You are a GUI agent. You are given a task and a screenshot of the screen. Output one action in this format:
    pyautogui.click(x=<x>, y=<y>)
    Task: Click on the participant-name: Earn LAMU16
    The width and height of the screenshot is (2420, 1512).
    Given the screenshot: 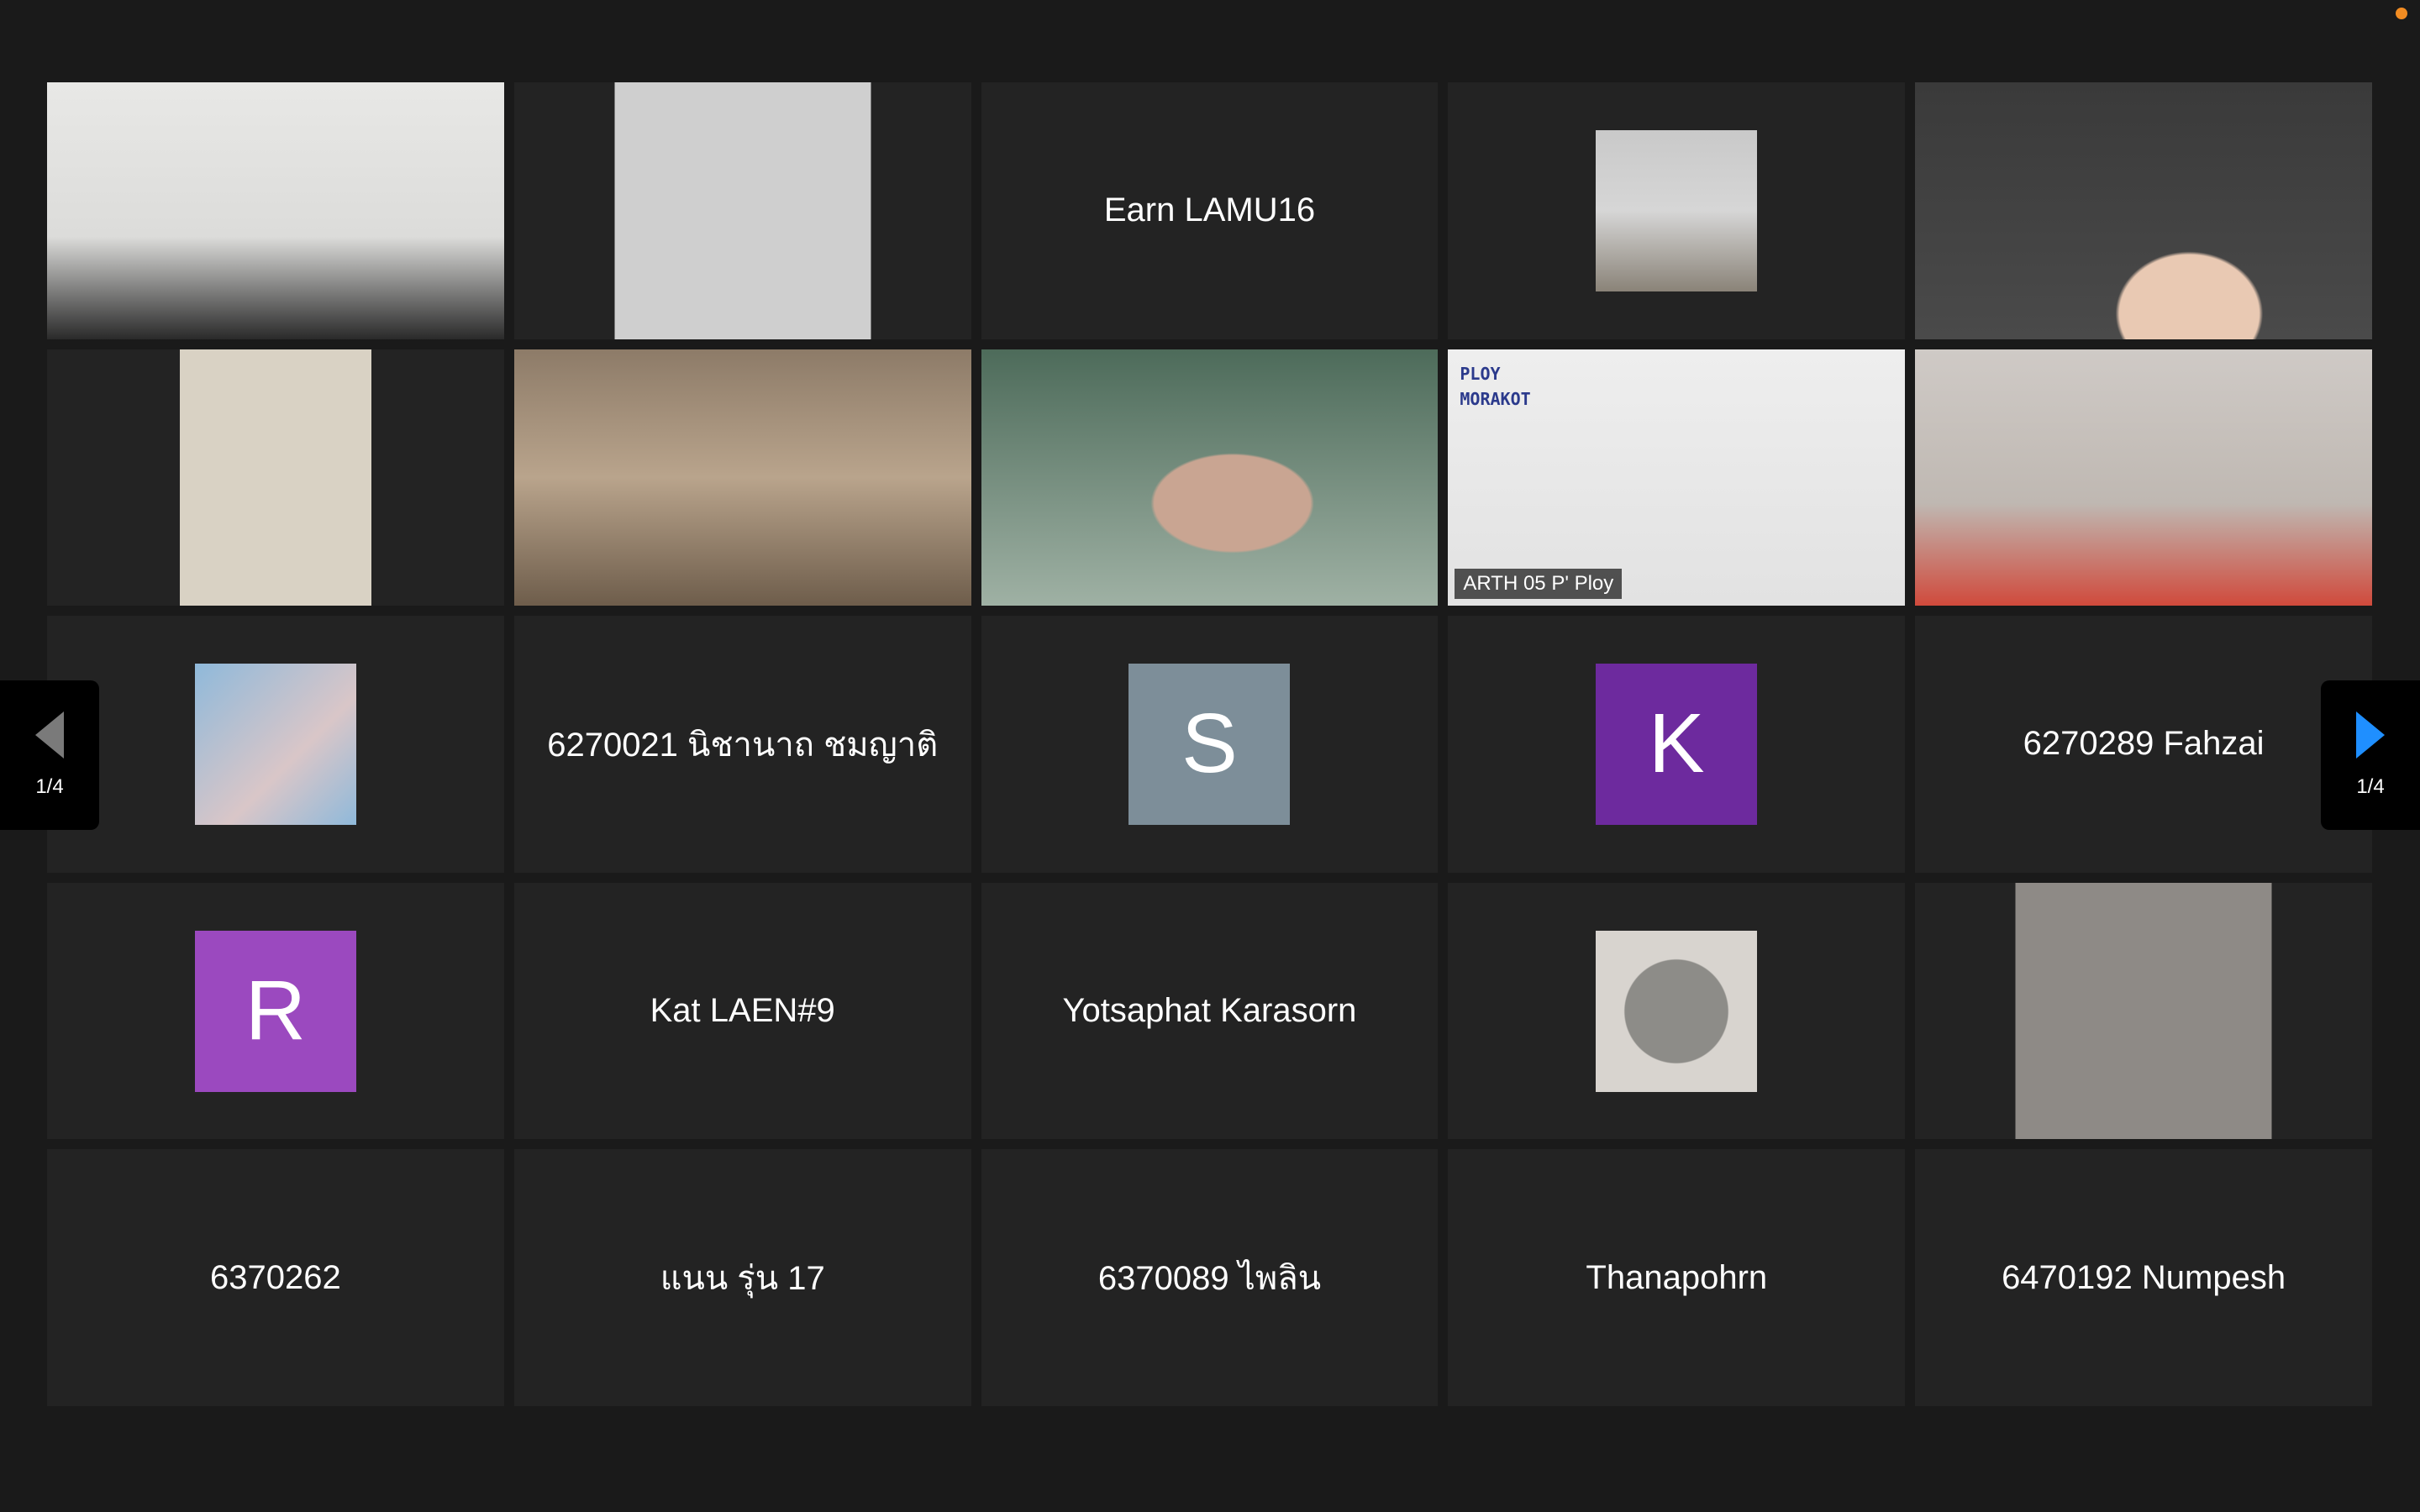 What is the action you would take?
    pyautogui.click(x=1209, y=210)
    